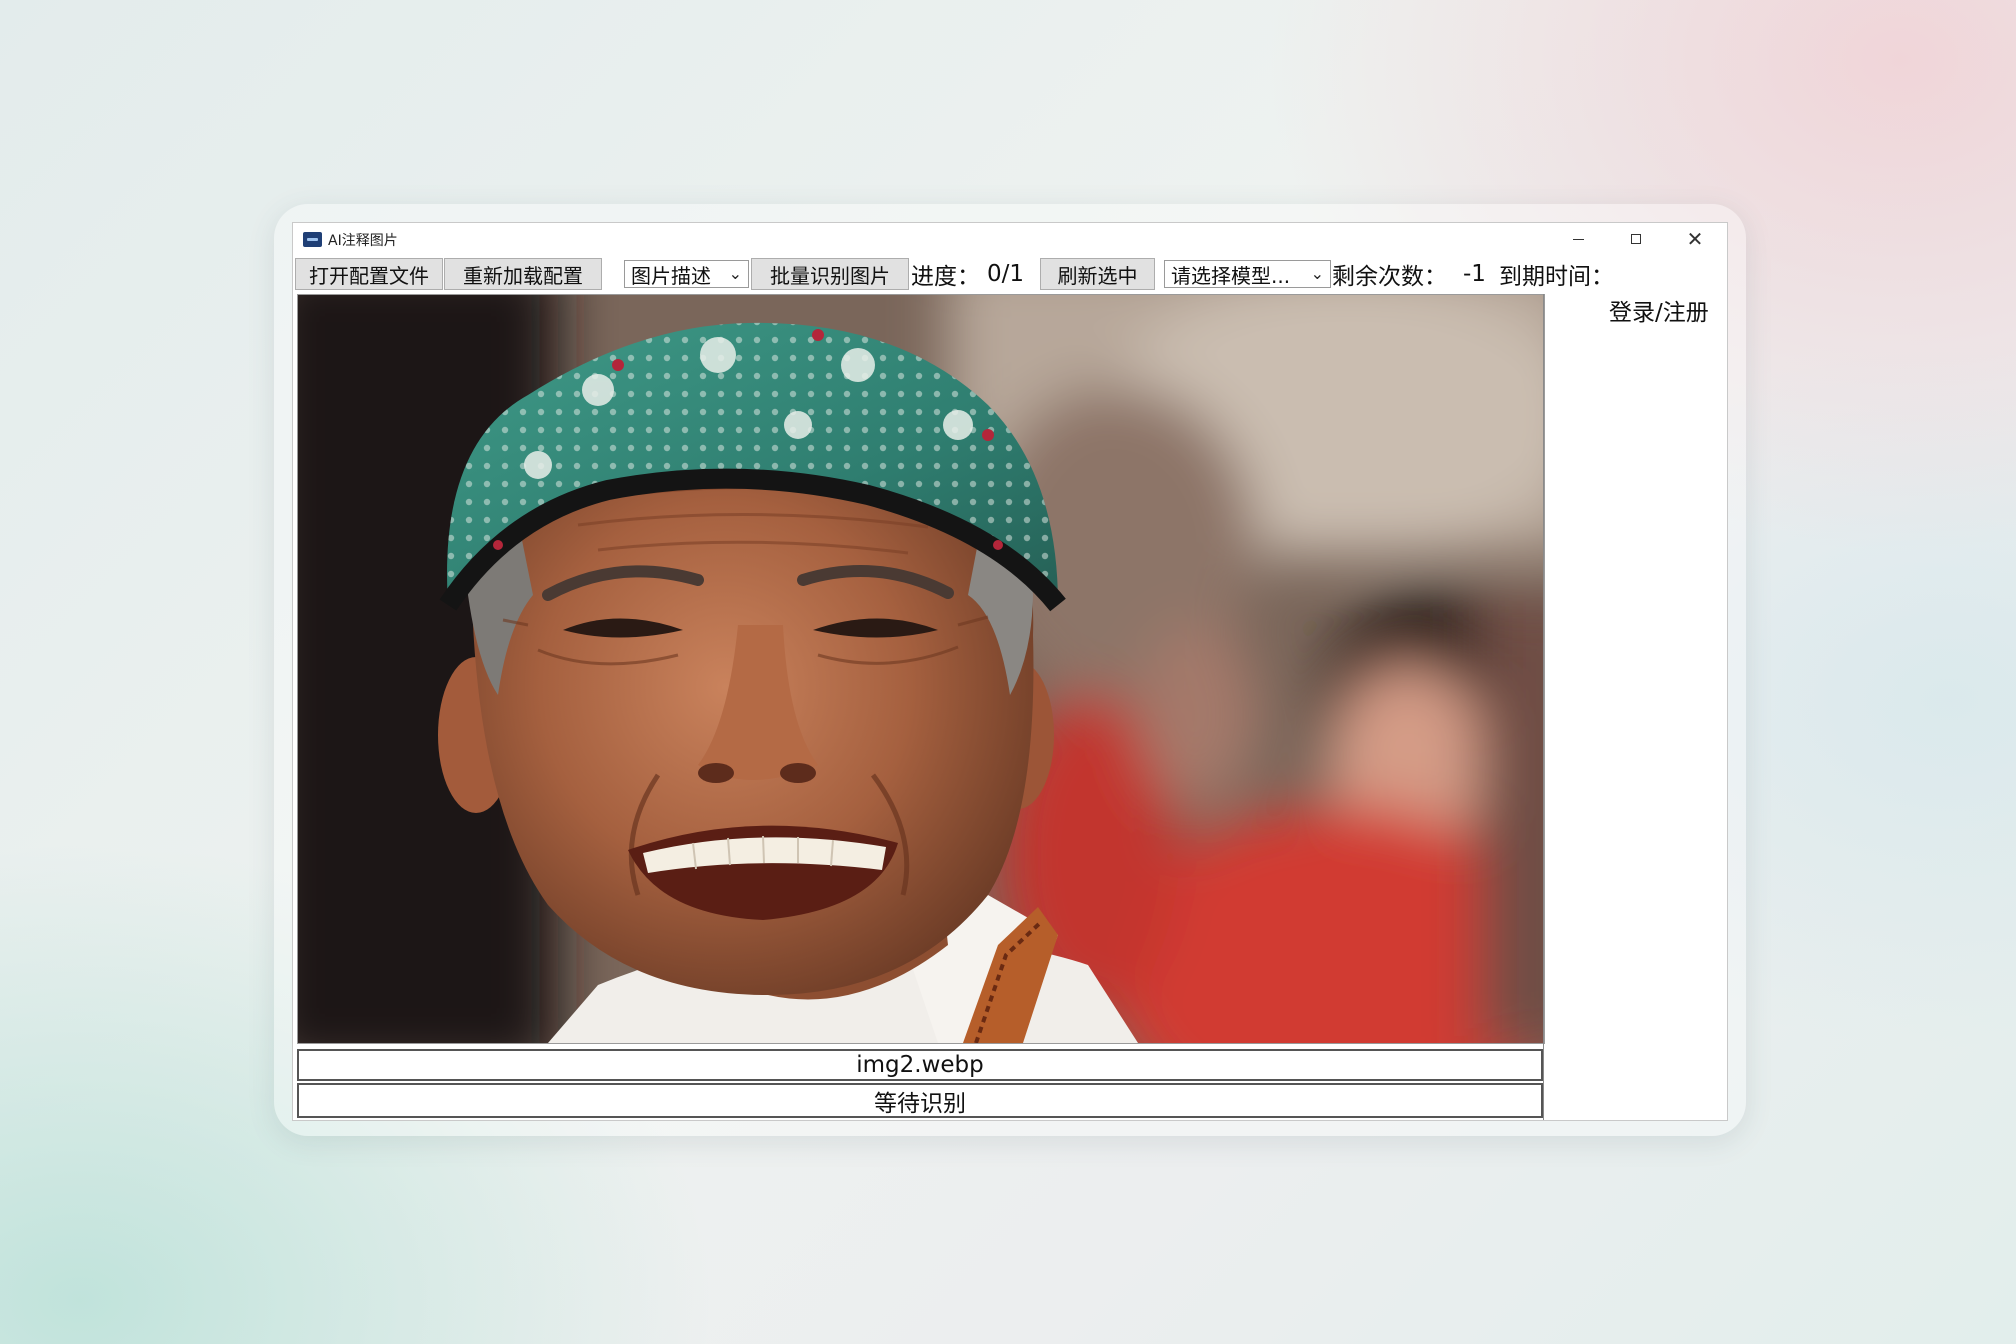 The width and height of the screenshot is (2016, 1344). Describe the element at coordinates (1389, 277) in the screenshot. I see `remaining-label: 剩余次数：` at that location.